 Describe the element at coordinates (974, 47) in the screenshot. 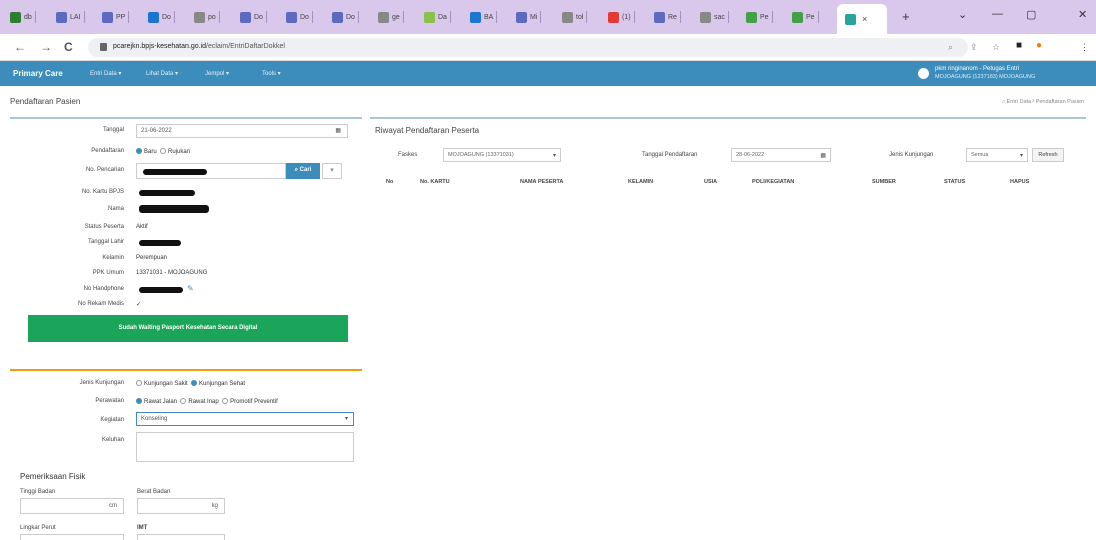

I see `share-icon: ⇪` at that location.